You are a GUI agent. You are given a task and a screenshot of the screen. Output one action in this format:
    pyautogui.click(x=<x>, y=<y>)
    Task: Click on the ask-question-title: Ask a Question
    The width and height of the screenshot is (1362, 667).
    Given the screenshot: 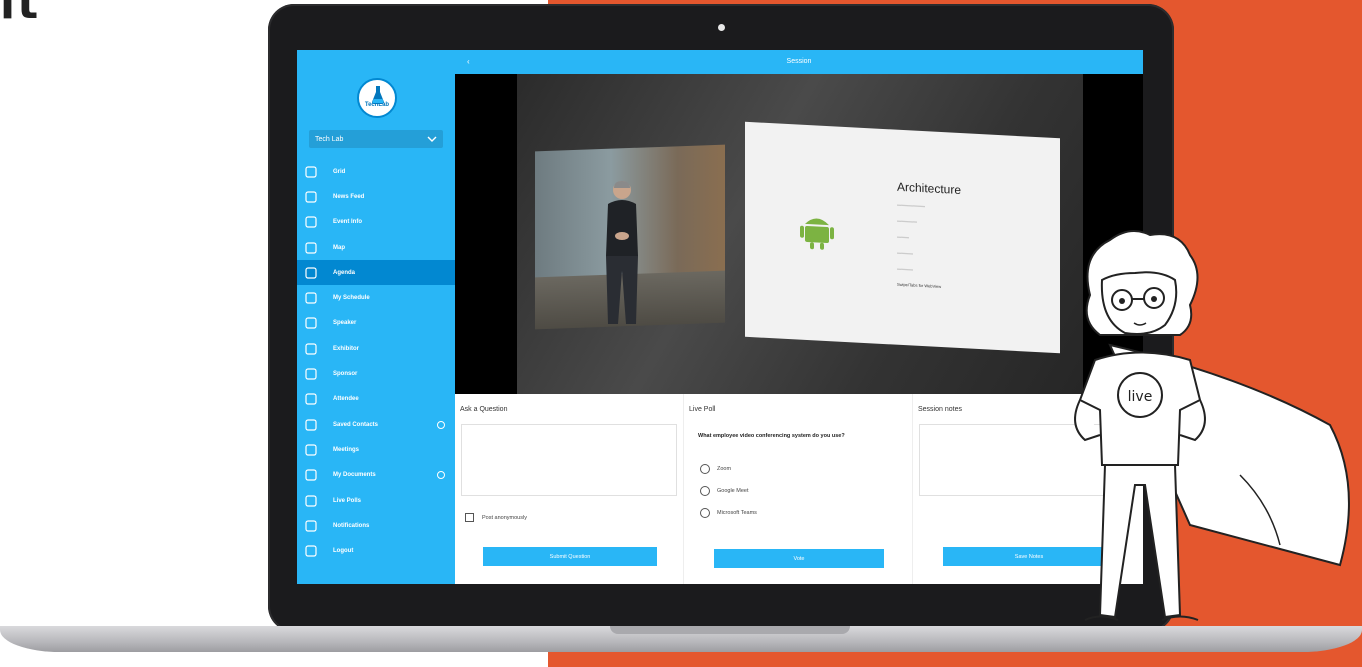 What is the action you would take?
    pyautogui.click(x=484, y=409)
    